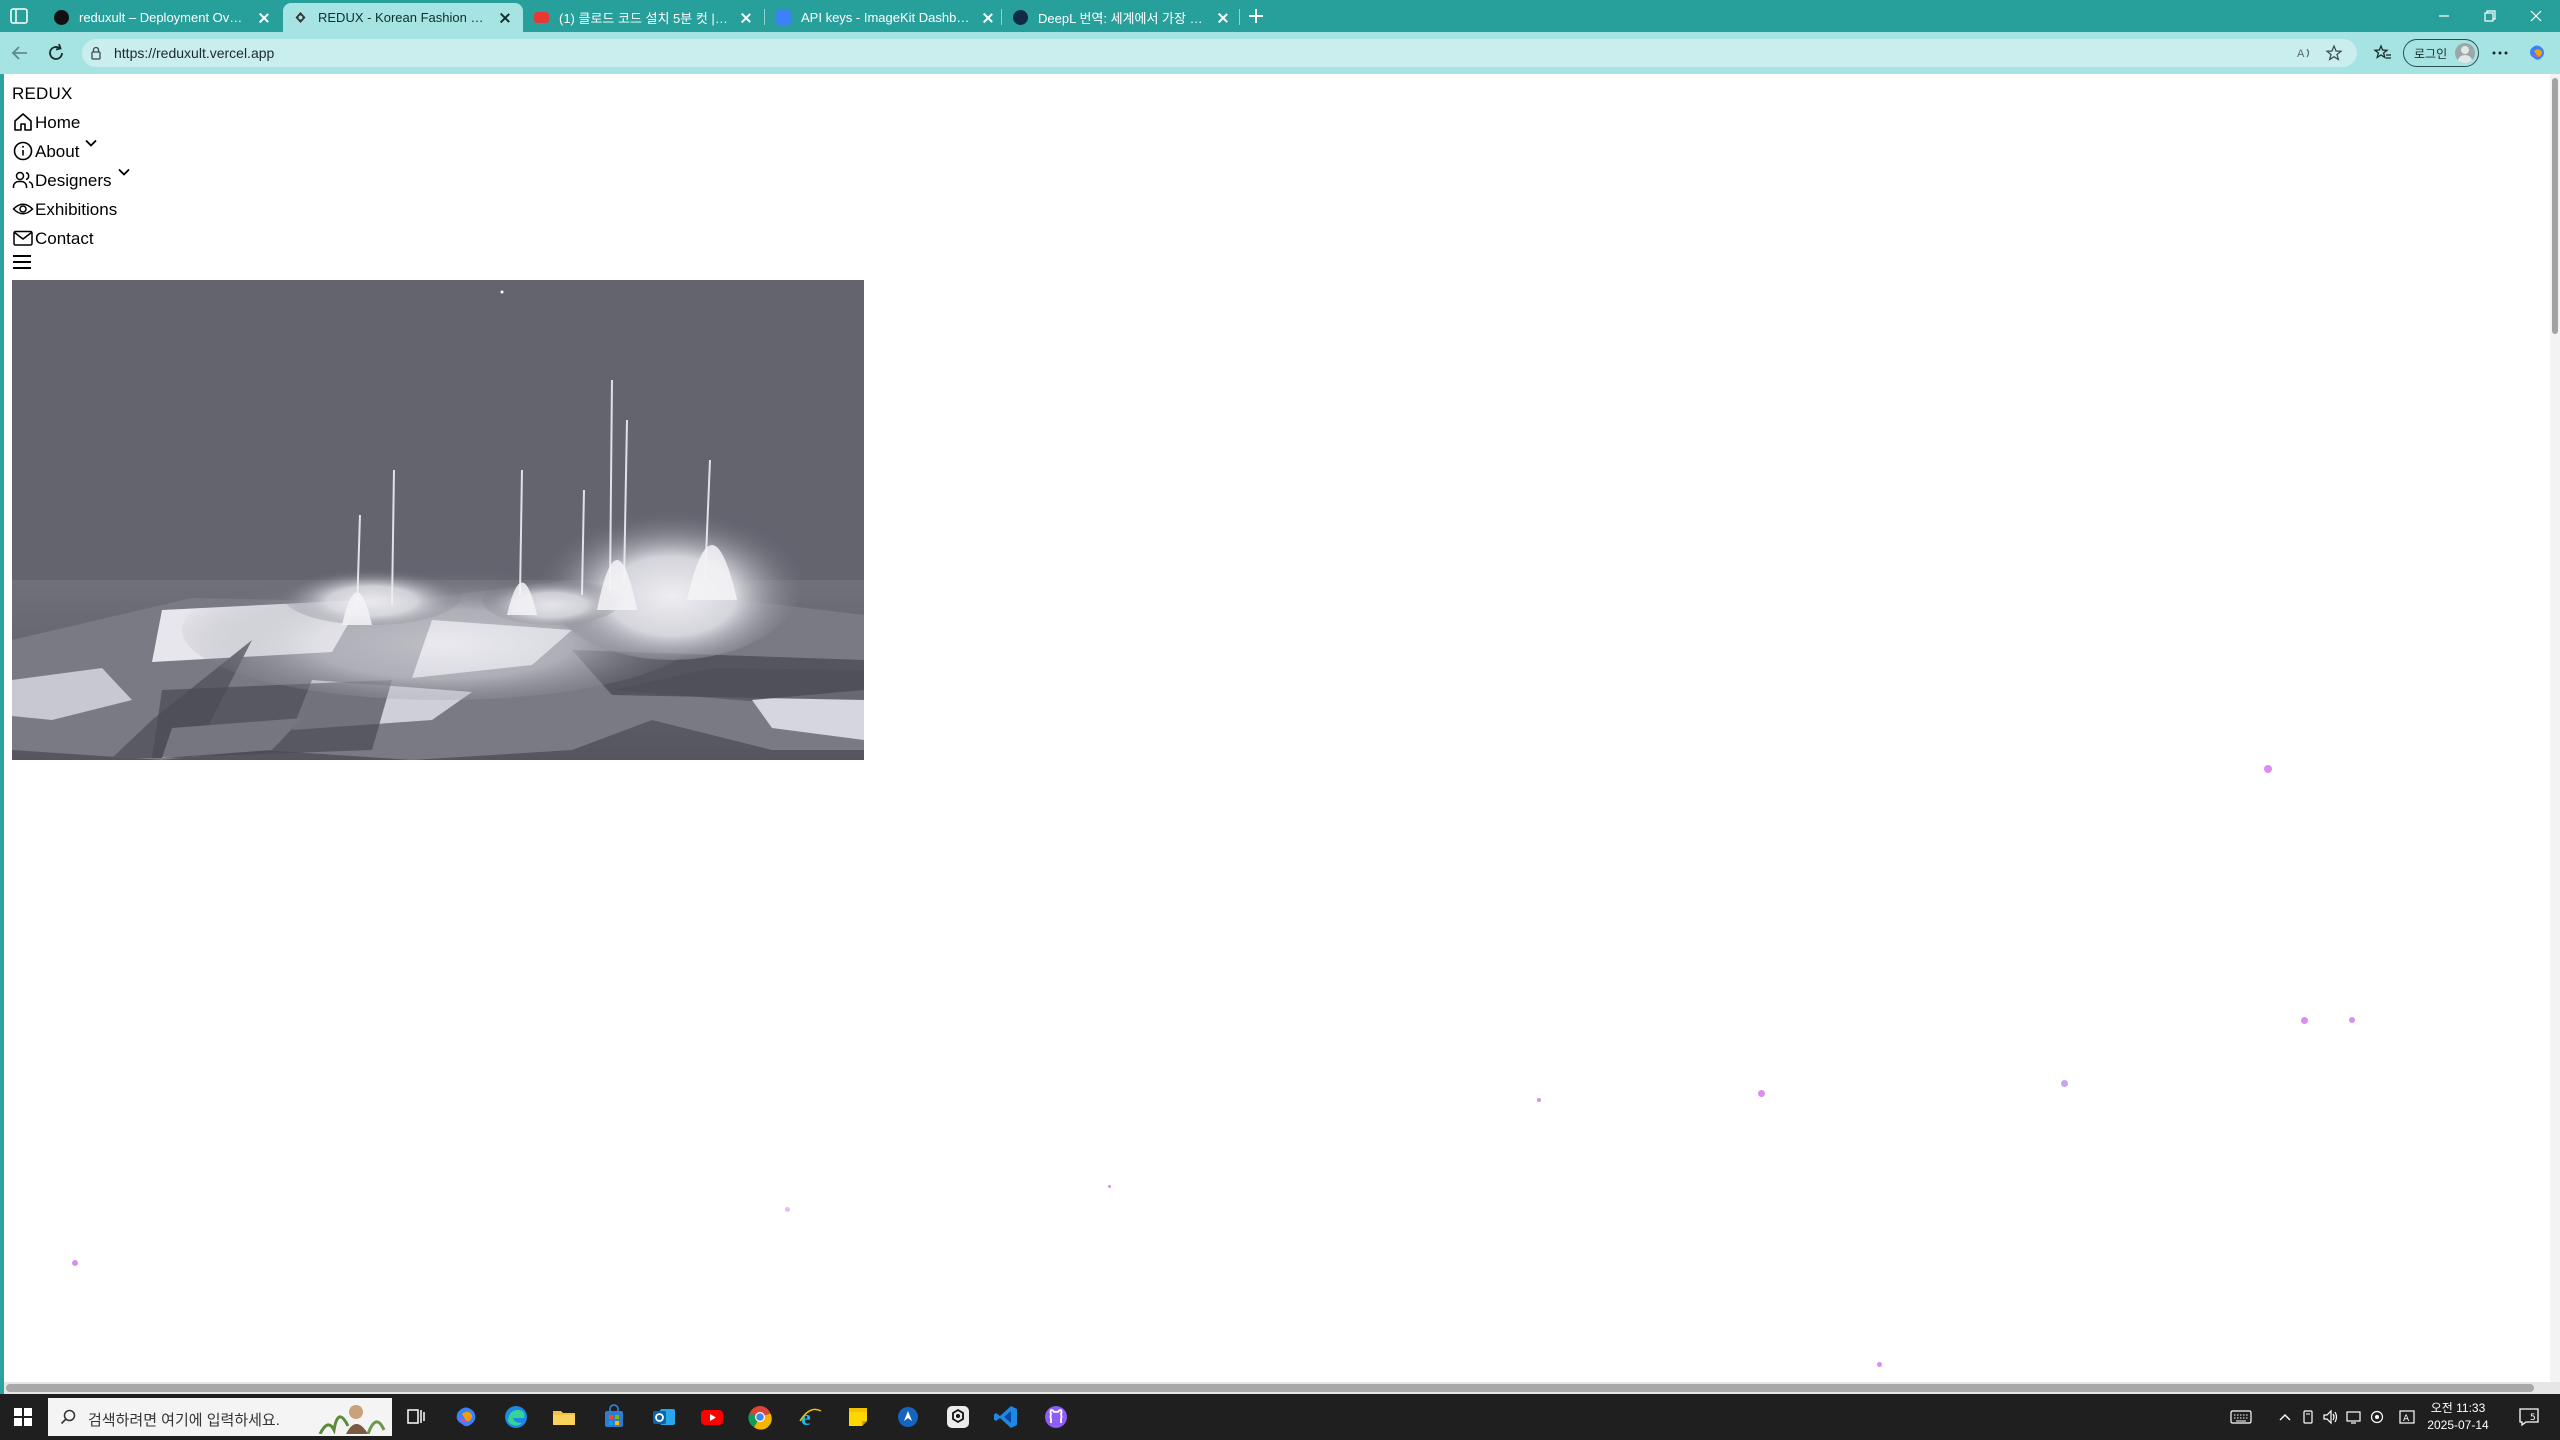 This screenshot has height=1440, width=2560. I want to click on keyboard-icon, so click(2241, 1417).